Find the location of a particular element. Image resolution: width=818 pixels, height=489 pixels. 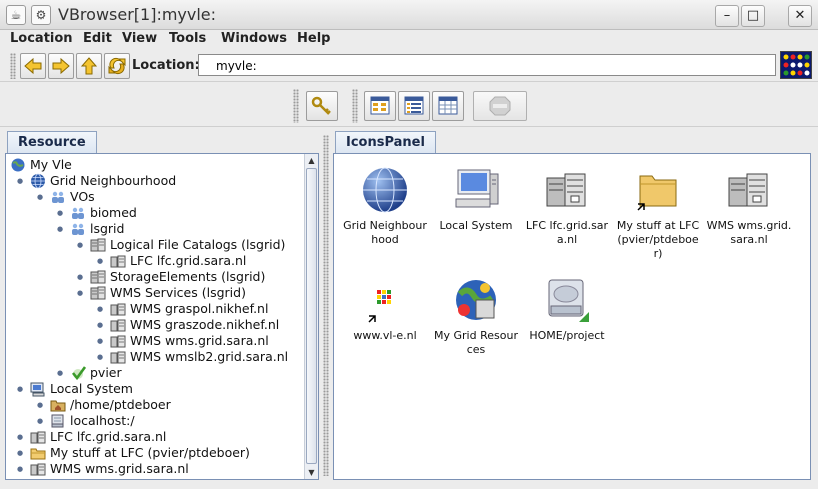

list-view-button is located at coordinates (414, 106).